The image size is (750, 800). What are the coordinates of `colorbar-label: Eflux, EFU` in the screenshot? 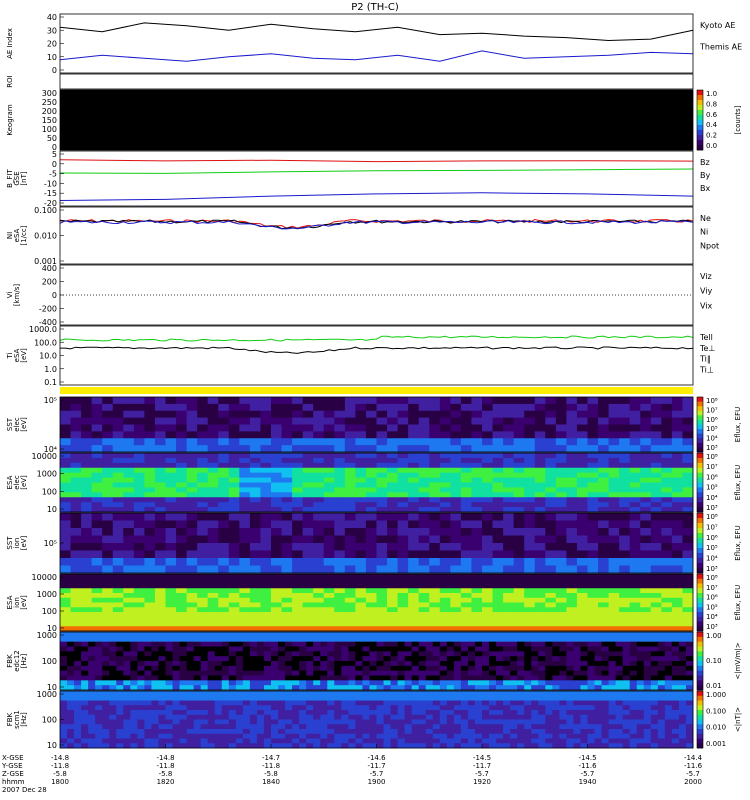 It's located at (738, 424).